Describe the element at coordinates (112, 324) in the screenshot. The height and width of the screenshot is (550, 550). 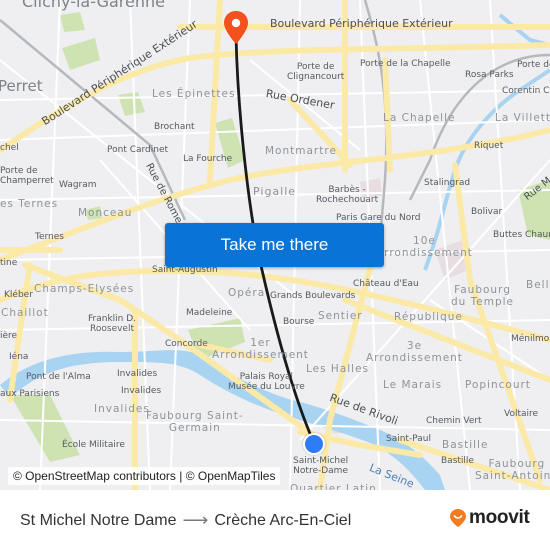
I see `map-label-franklin-roosevelt: Franklin D. Roosevelt` at that location.